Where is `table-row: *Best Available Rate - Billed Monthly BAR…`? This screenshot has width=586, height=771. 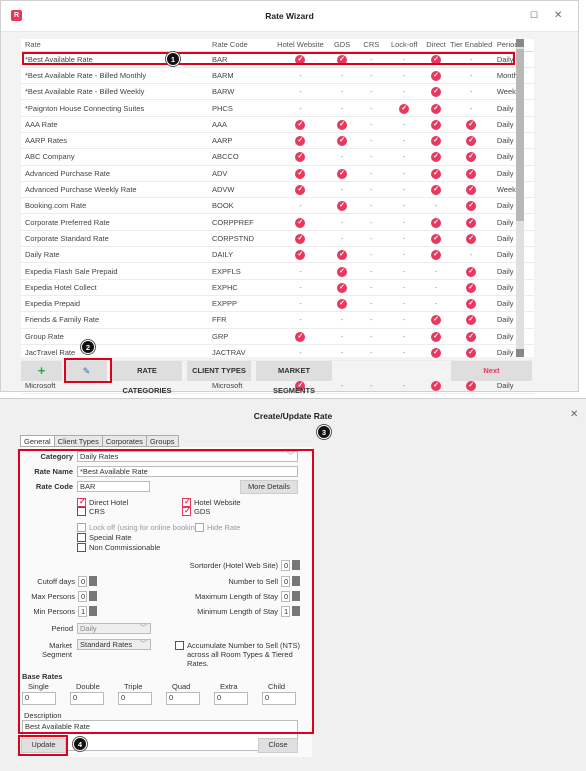
table-row: *Best Available Rate - Billed Monthly BAR… is located at coordinates (277, 76).